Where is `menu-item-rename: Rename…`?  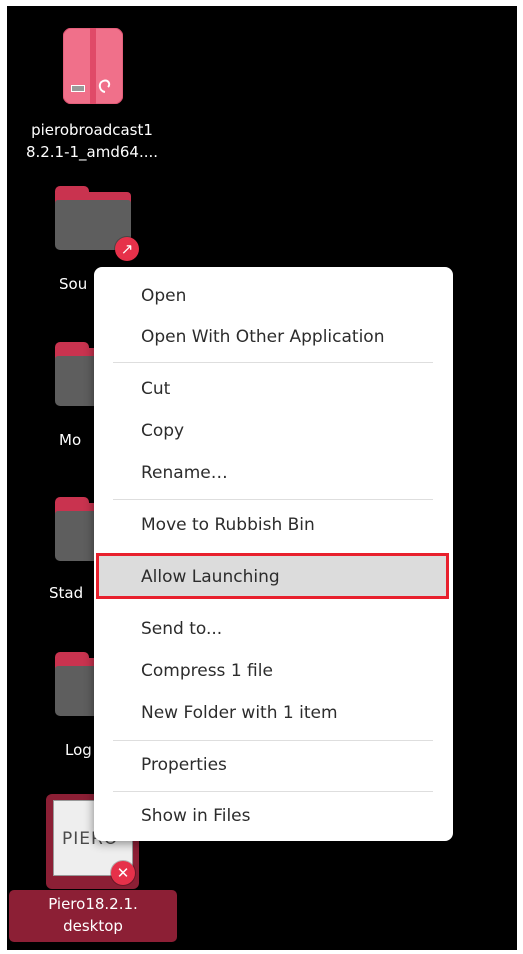
menu-item-rename: Rename… is located at coordinates (184, 473).